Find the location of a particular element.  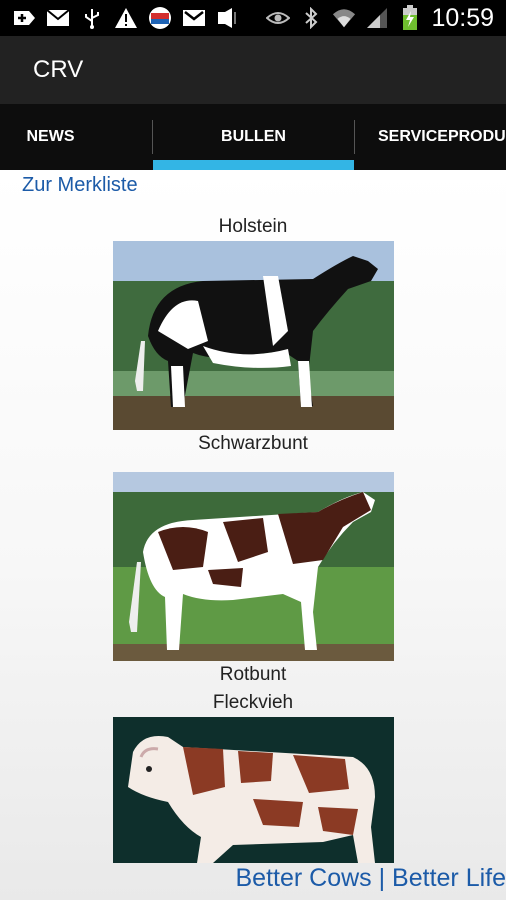

tab-serviceprodukte-label: SERVICEPRODUKTE is located at coordinates (442, 136).